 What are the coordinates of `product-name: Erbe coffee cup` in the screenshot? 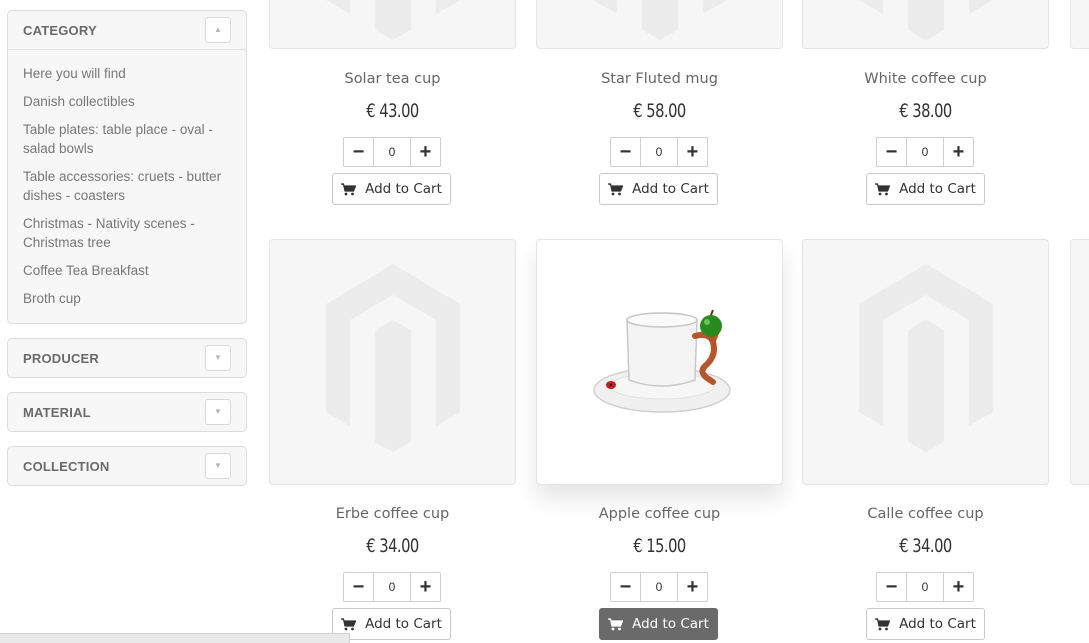 It's located at (392, 514).